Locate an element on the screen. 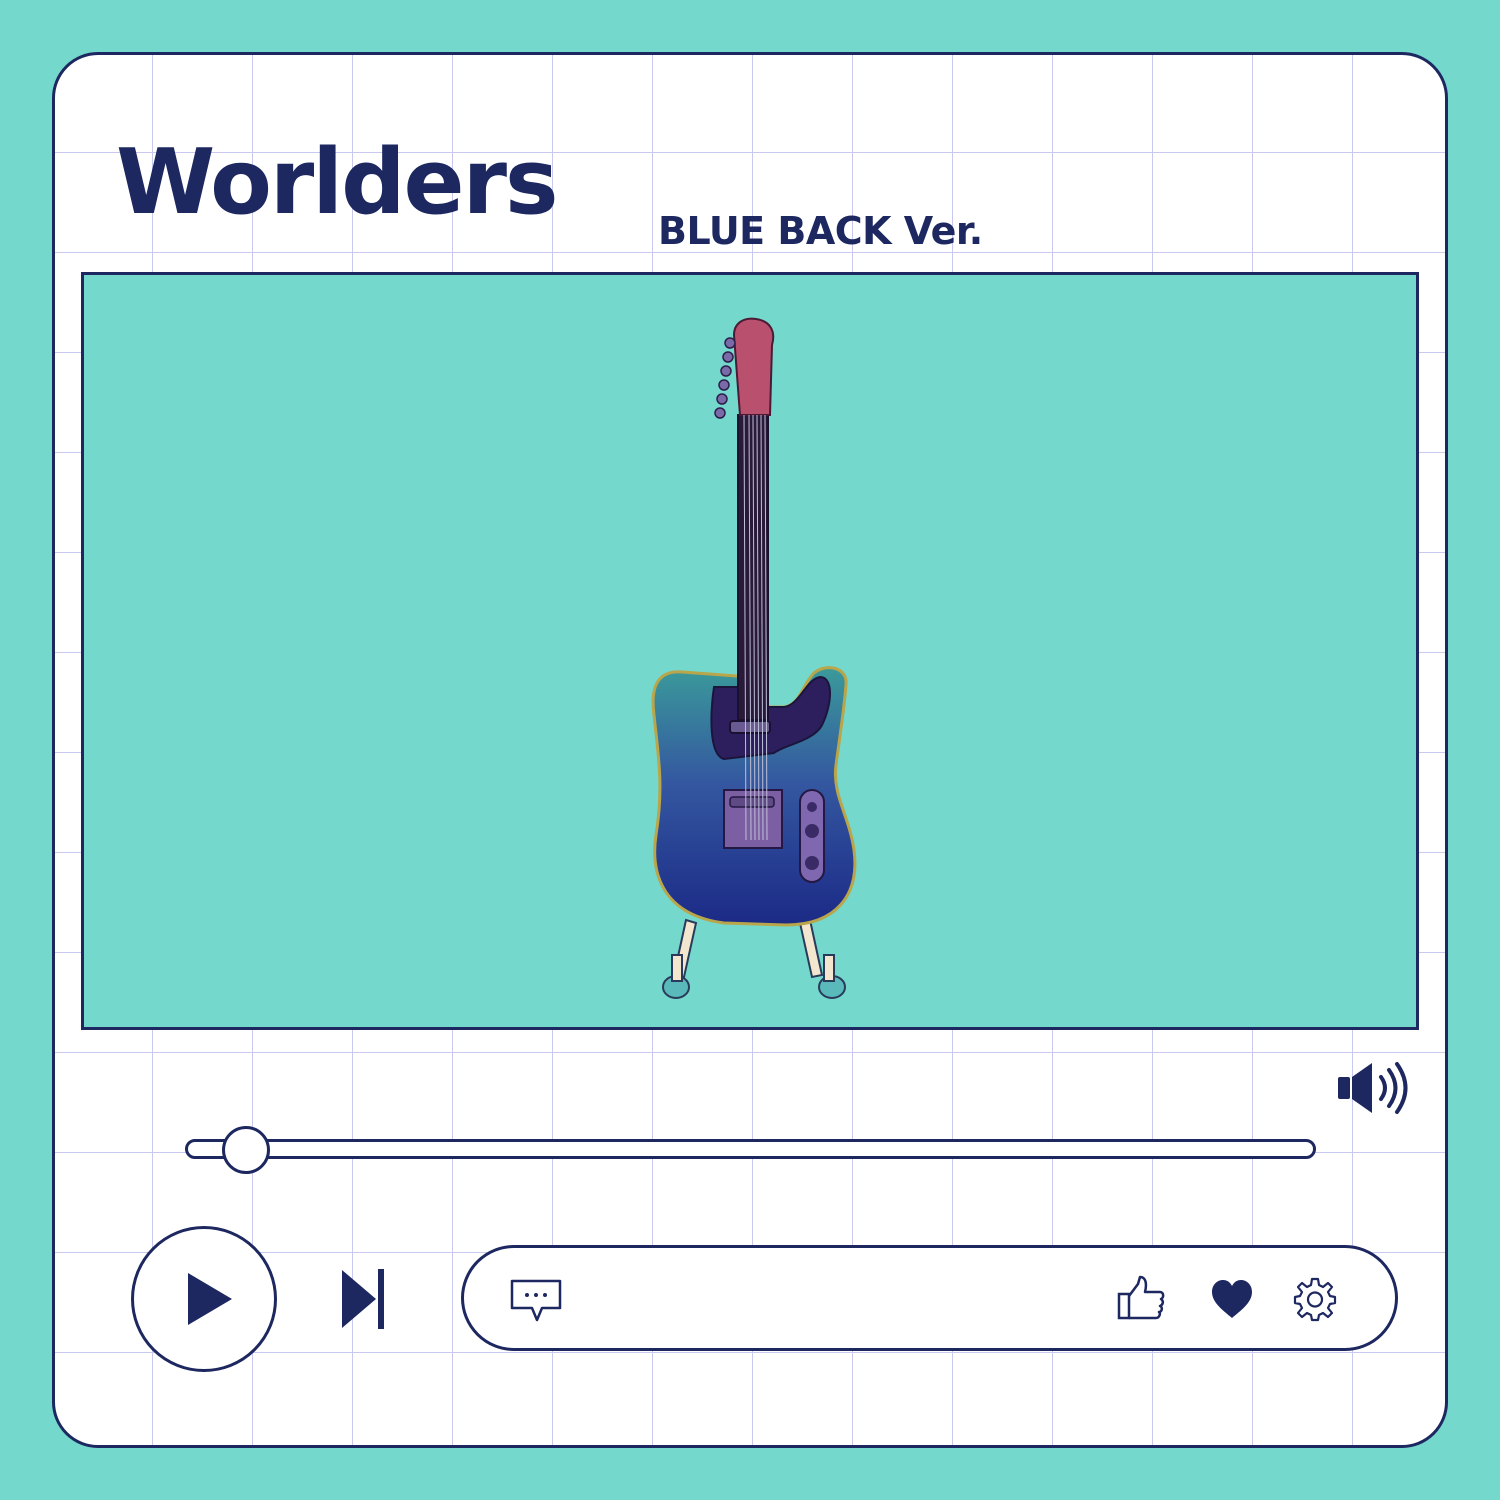 Image resolution: width=1500 pixels, height=1500 pixels. guitar-stand is located at coordinates (754, 958).